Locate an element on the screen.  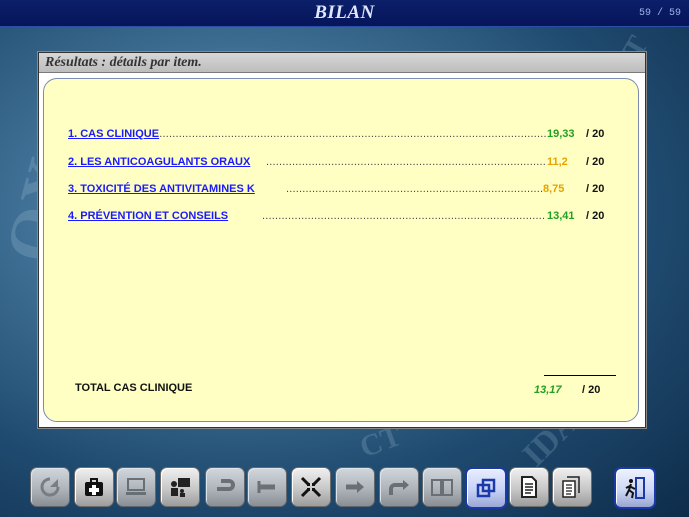
redo-arrow-icon is located at coordinates (399, 487).